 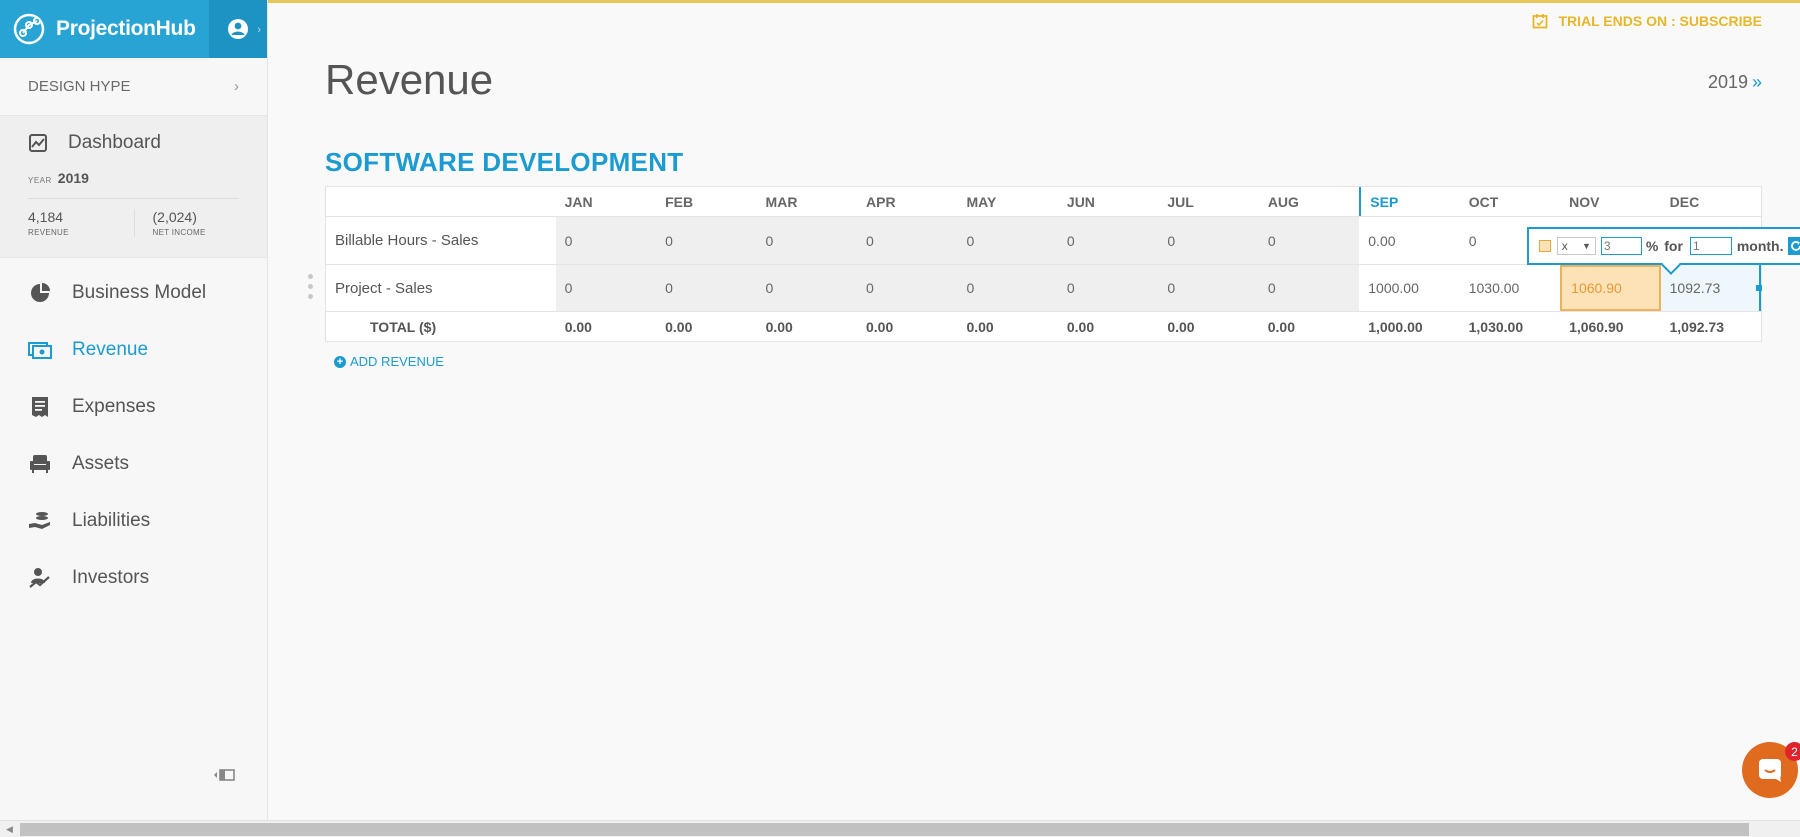 What do you see at coordinates (133, 184) in the screenshot?
I see `dashboard-year: YEAR 2019` at bounding box center [133, 184].